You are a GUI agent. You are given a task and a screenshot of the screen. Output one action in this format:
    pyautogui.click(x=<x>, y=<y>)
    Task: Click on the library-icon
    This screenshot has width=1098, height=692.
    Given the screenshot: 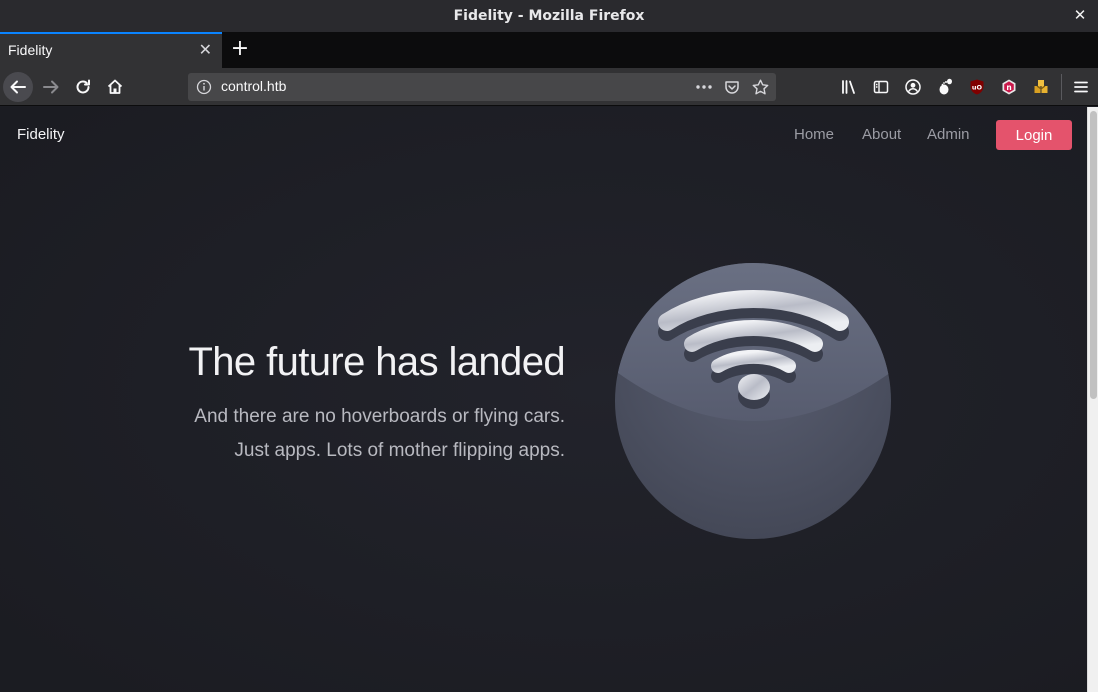 What is the action you would take?
    pyautogui.click(x=848, y=87)
    